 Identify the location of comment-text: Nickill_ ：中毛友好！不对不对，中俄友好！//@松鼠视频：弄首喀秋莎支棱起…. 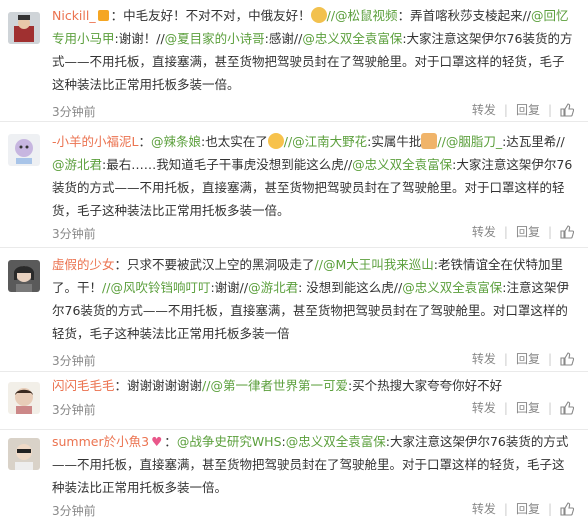
(312, 49).